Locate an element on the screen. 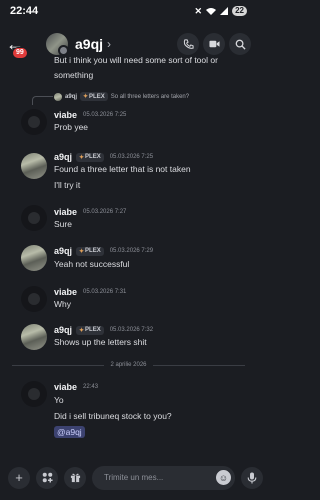 The height and width of the screenshot is (500, 320). message-text: Shows up the letters shit is located at coordinates (100, 342).